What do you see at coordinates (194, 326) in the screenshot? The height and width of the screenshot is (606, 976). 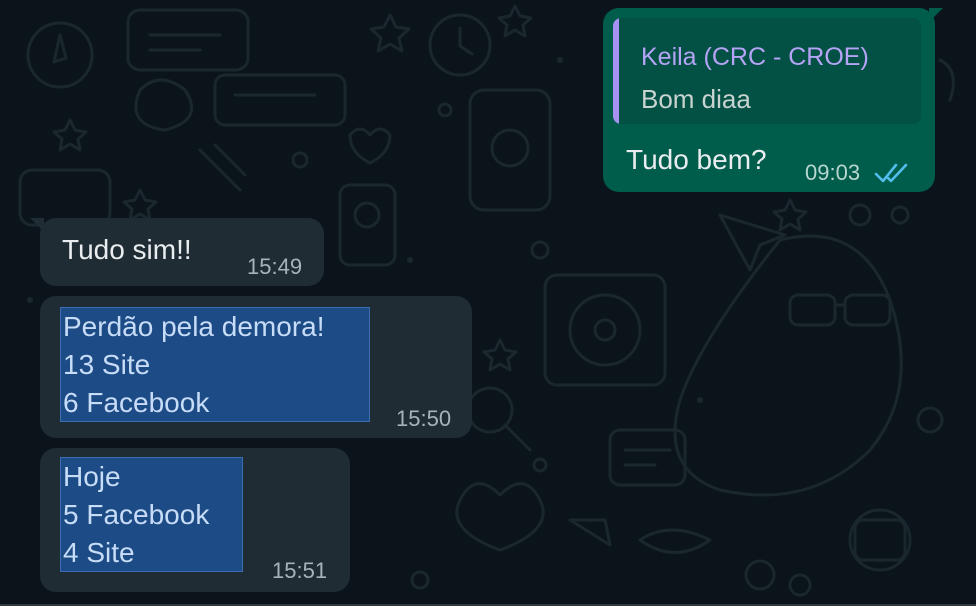 I see `message-line: Perdão pela demora!` at bounding box center [194, 326].